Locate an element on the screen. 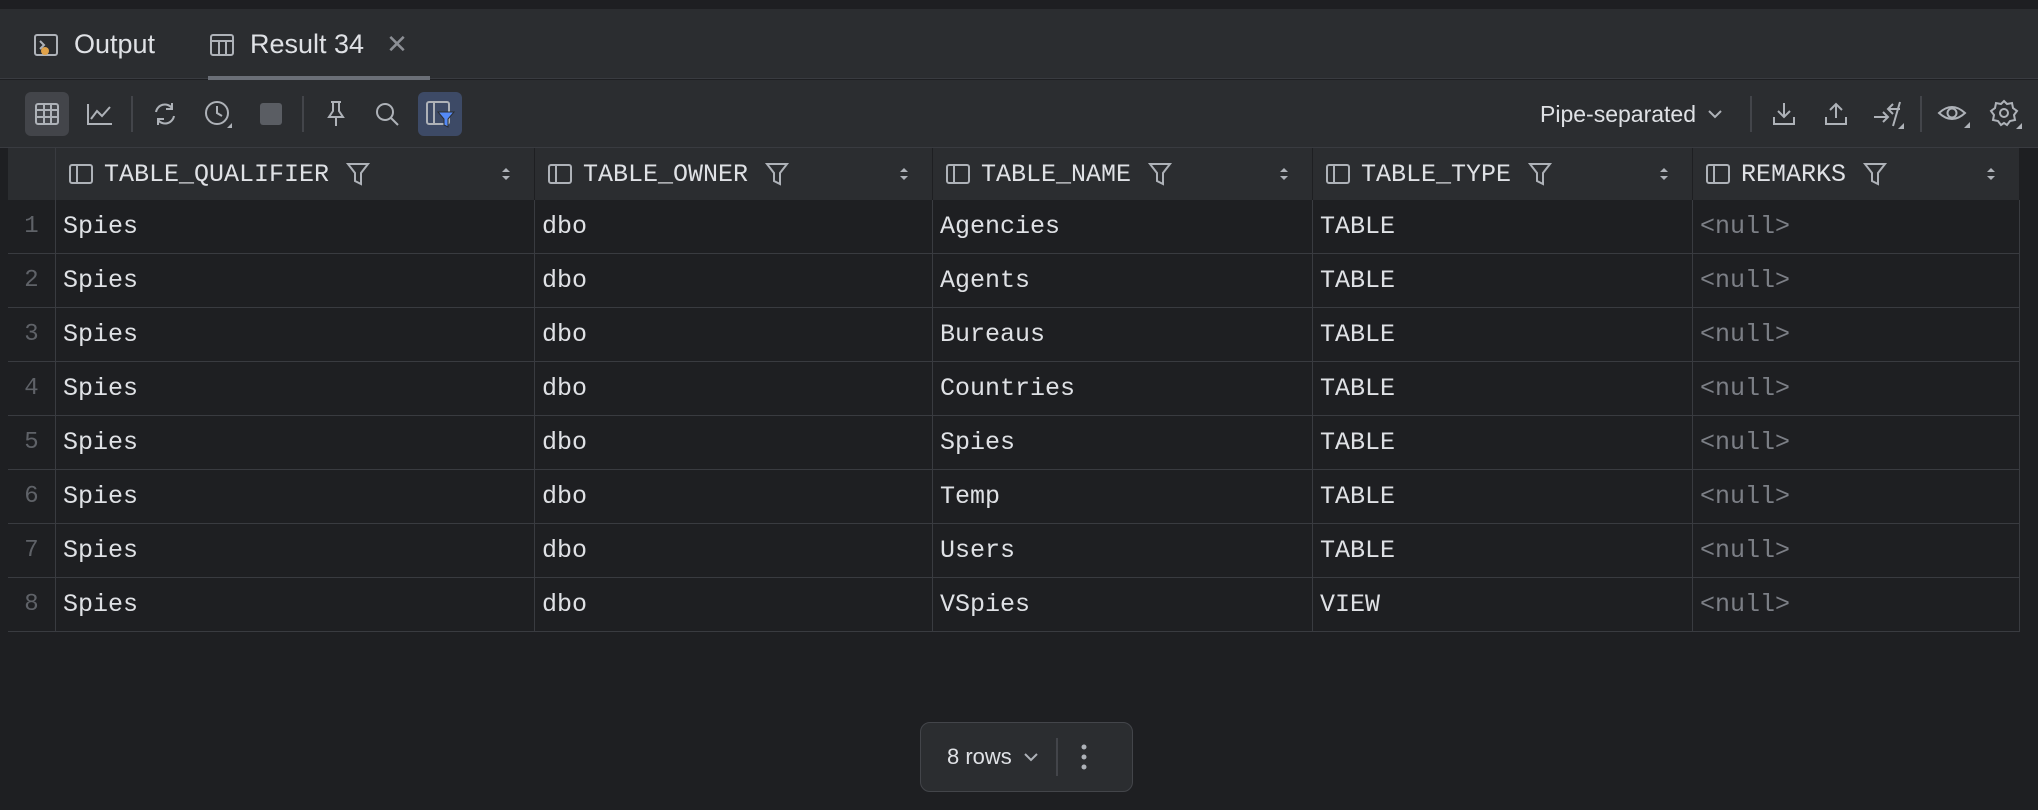 The height and width of the screenshot is (810, 2038). column-header-table-owner: TABLE_OWNER is located at coordinates (734, 174).